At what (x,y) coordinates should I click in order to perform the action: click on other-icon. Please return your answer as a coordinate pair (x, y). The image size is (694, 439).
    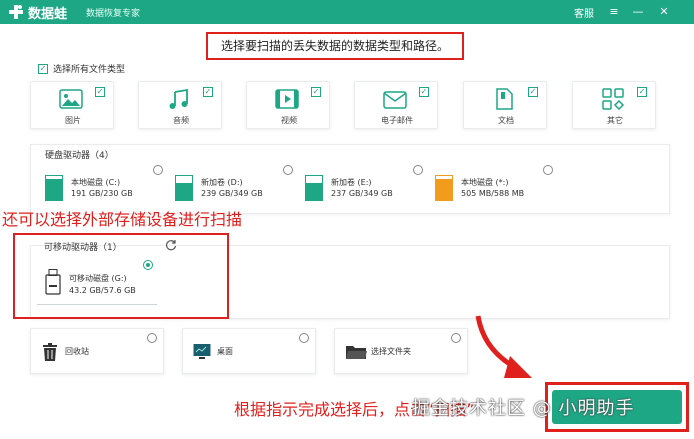
    Looking at the image, I should click on (613, 99).